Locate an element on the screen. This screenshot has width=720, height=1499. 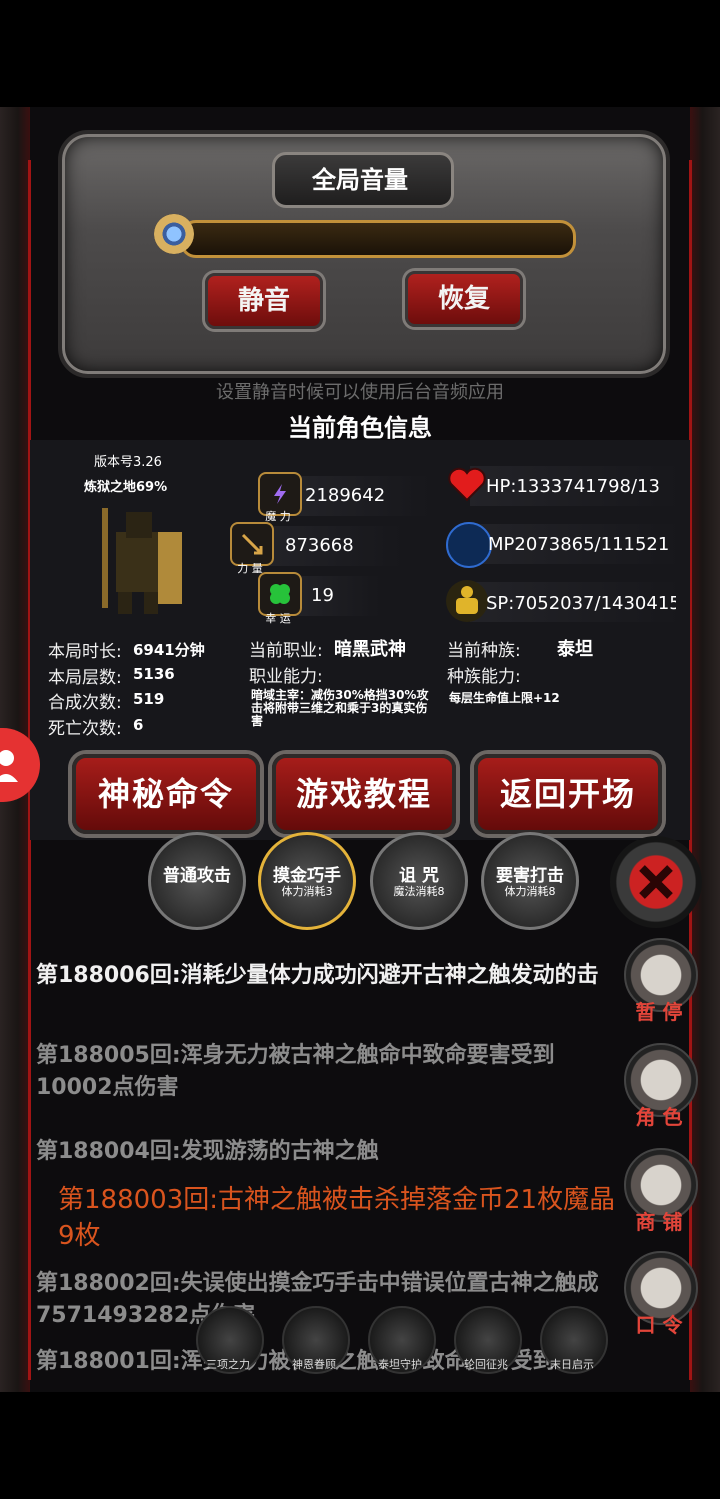
buff-label: 神恩眷顾 is located at coordinates (314, 1364).